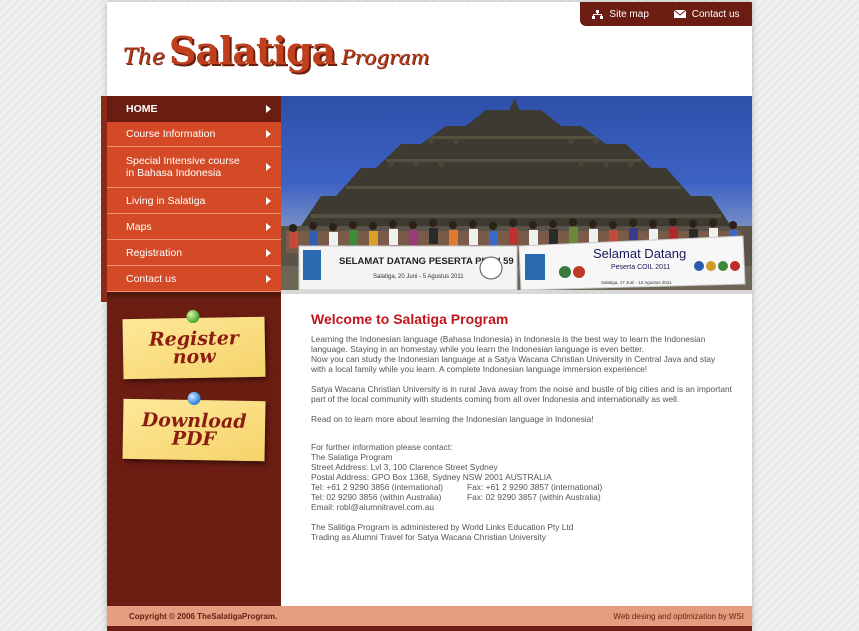 This screenshot has height=631, width=859. Describe the element at coordinates (166, 200) in the screenshot. I see `nav-item-label: Living in Salatiga` at that location.